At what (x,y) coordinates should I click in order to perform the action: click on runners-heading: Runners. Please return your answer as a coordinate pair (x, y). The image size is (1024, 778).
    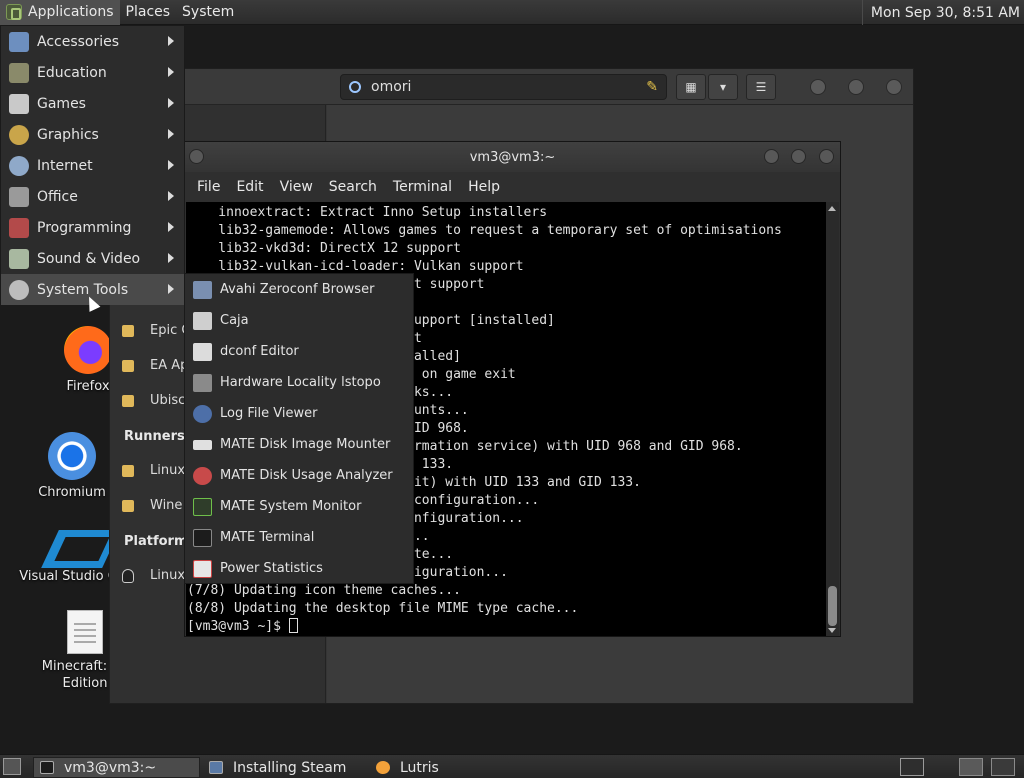
    Looking at the image, I should click on (154, 436).